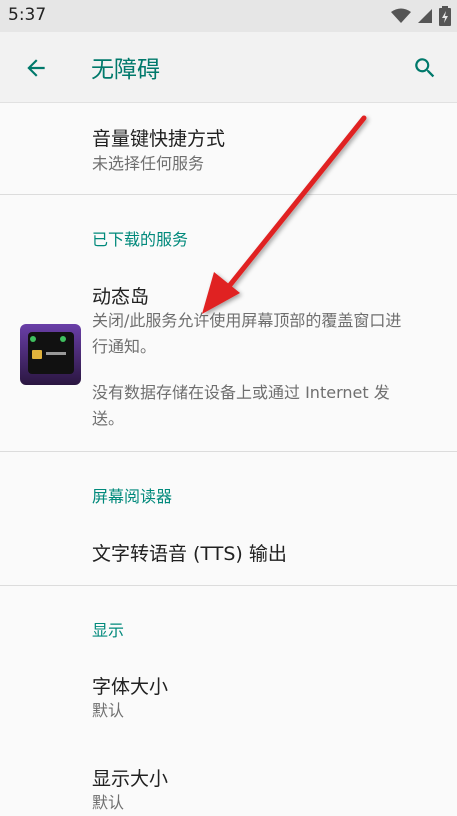  What do you see at coordinates (108, 802) in the screenshot?
I see `display-size-summary: 默认` at bounding box center [108, 802].